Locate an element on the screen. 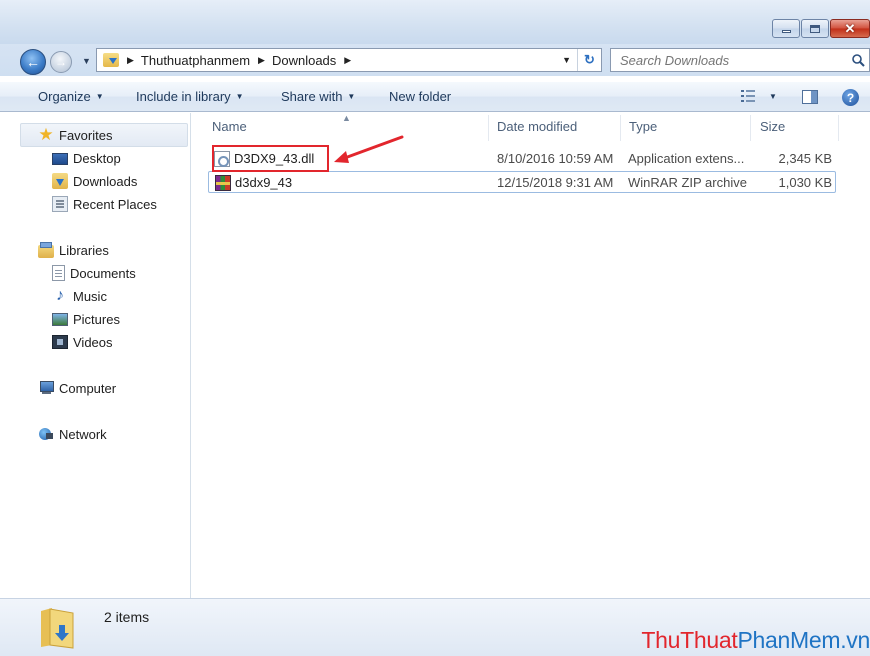  site-watermark: ThuThuatPhanMem.vn is located at coordinates (755, 640).